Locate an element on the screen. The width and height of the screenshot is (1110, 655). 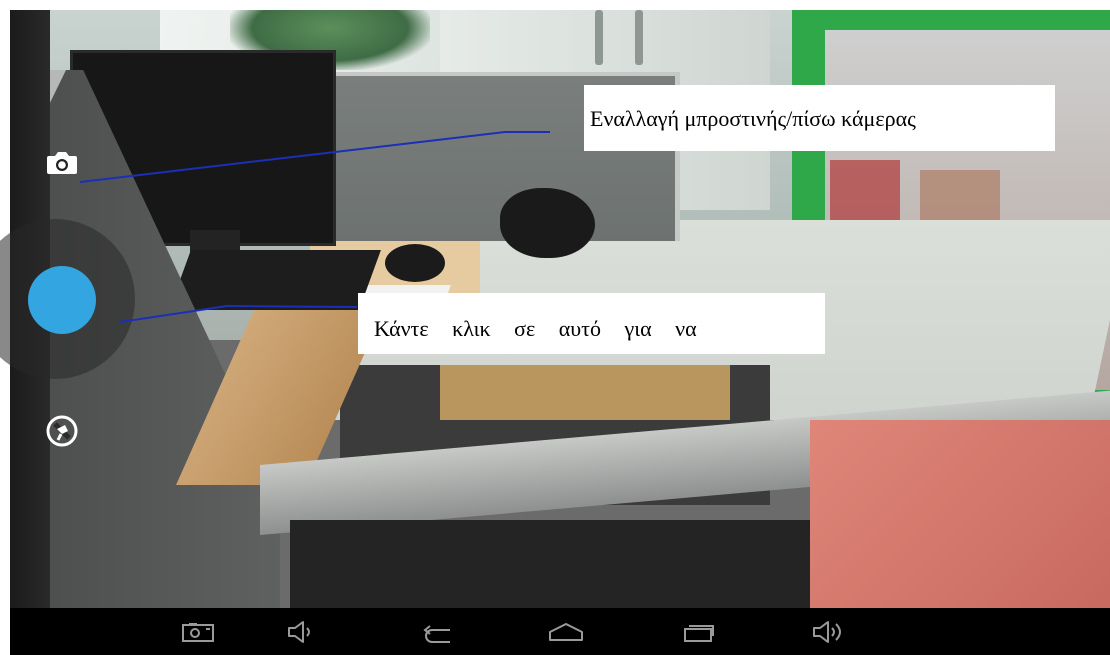
screenshot-icon is located at coordinates (198, 632).